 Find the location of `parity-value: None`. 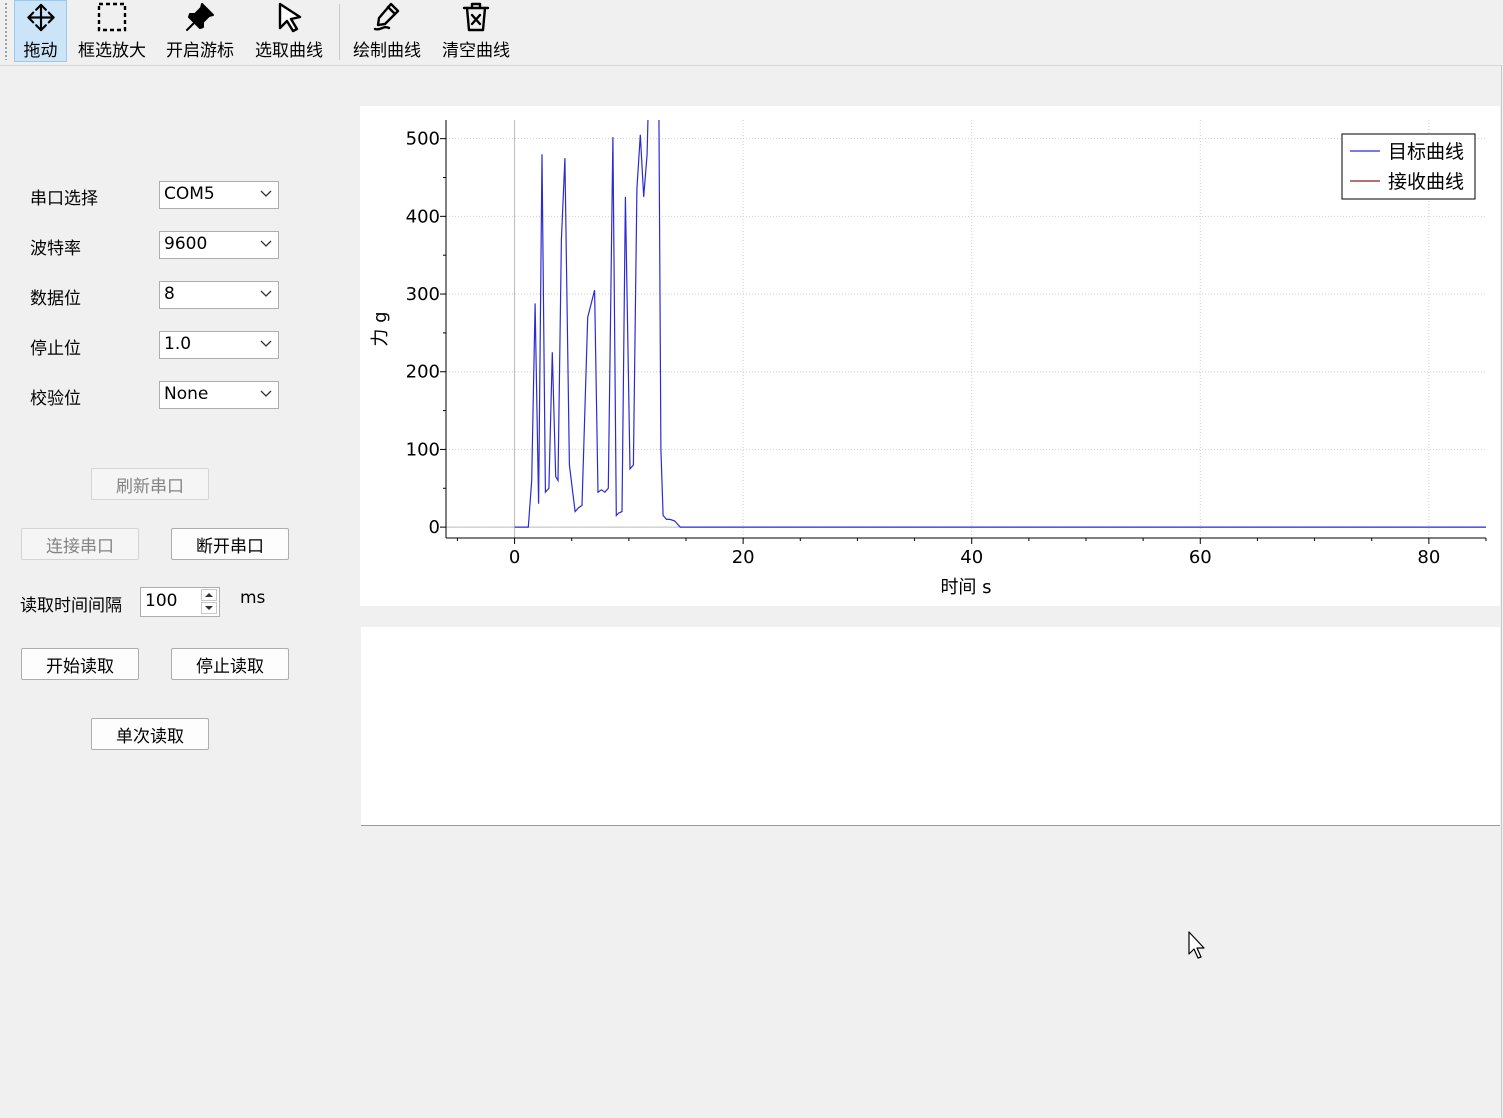

parity-value: None is located at coordinates (186, 394).